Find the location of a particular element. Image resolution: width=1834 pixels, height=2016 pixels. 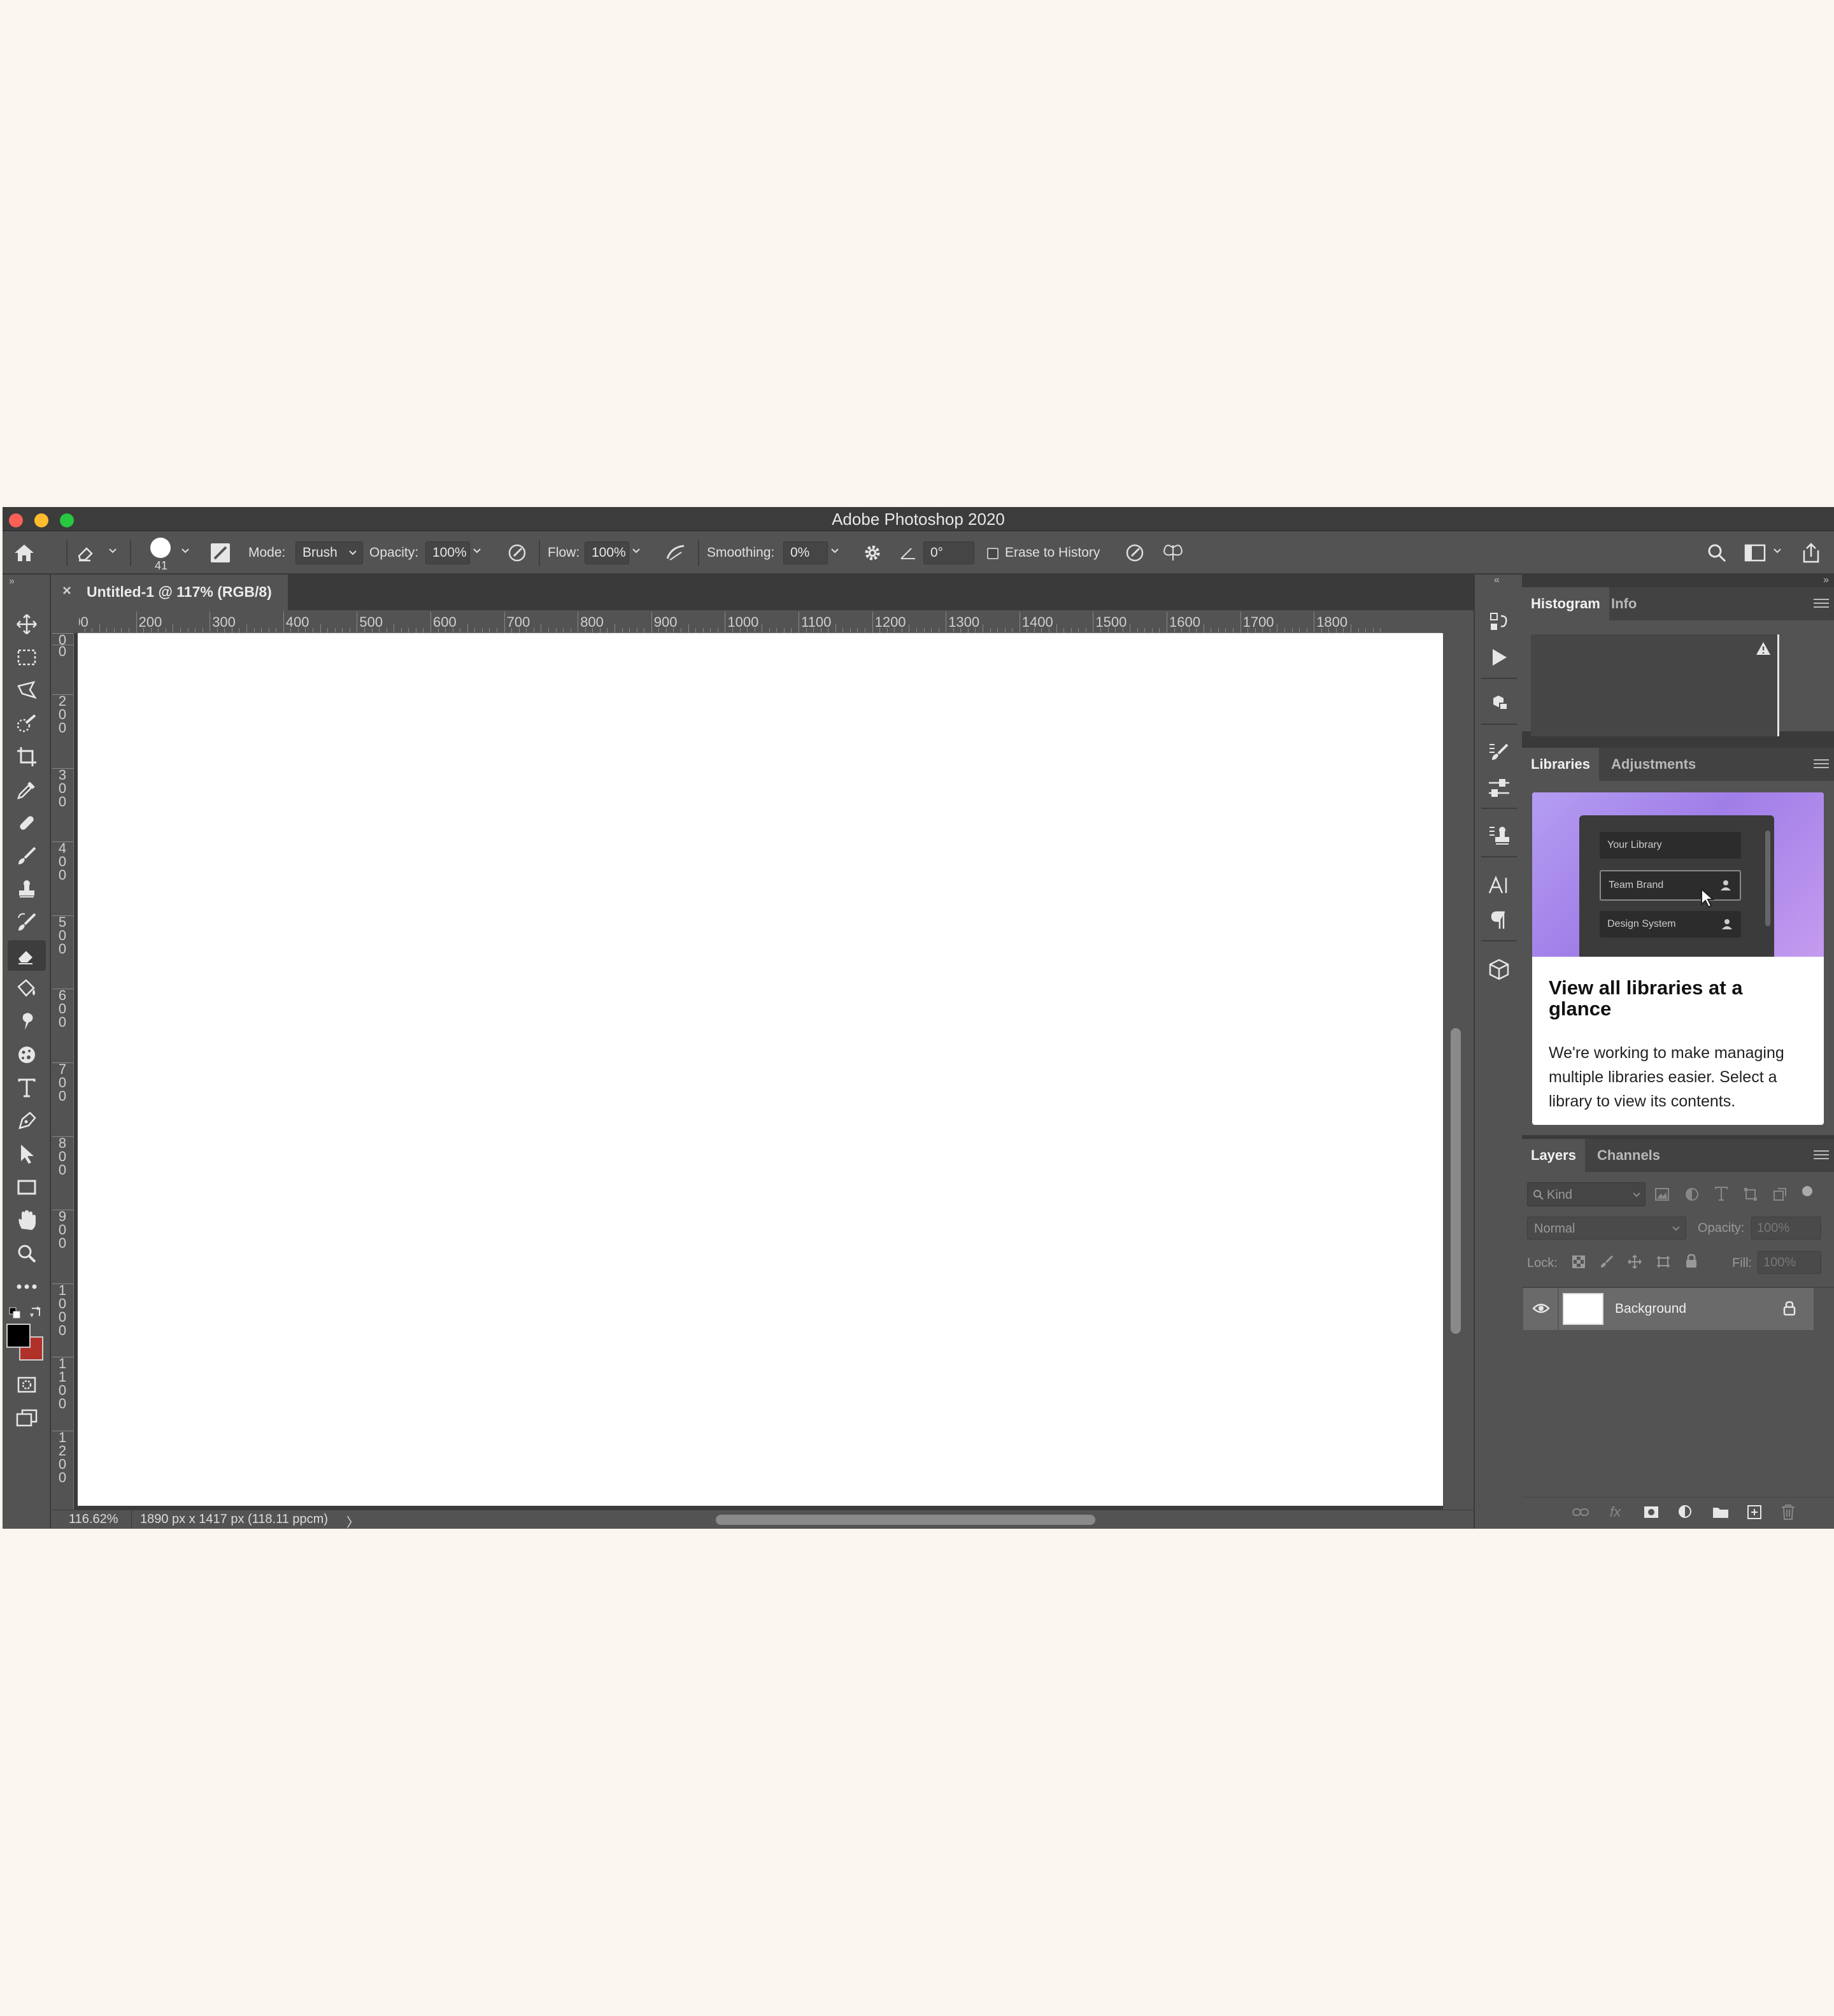

delete-layer-icon is located at coordinates (1788, 1512).